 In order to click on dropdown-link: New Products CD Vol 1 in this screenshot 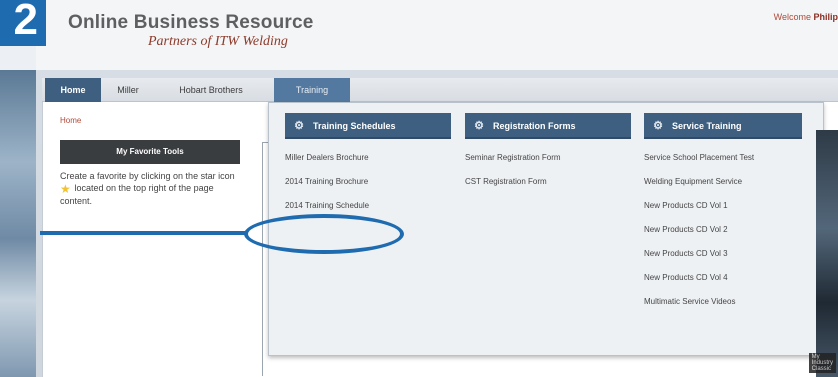, I will do `click(723, 212)`.